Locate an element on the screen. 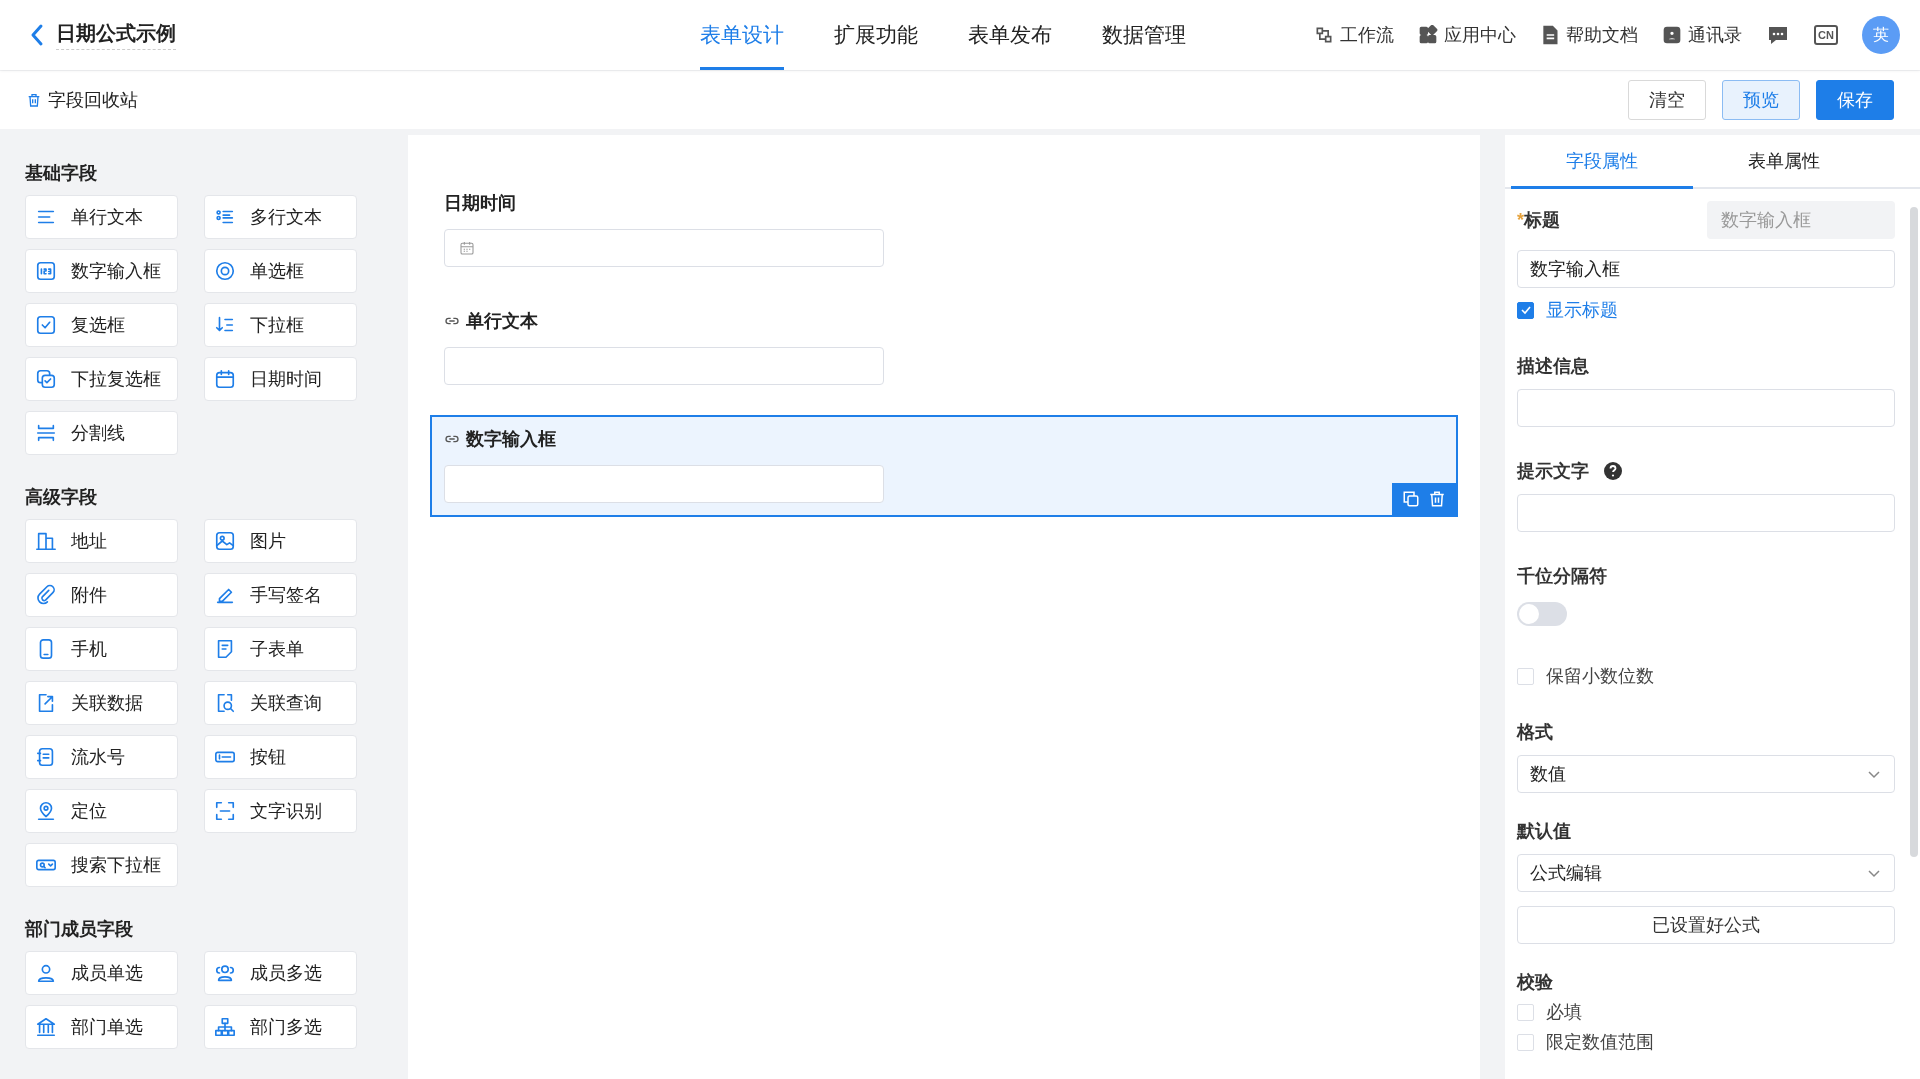 The image size is (1920, 1079). toolbar-button: 预览 is located at coordinates (1761, 100).